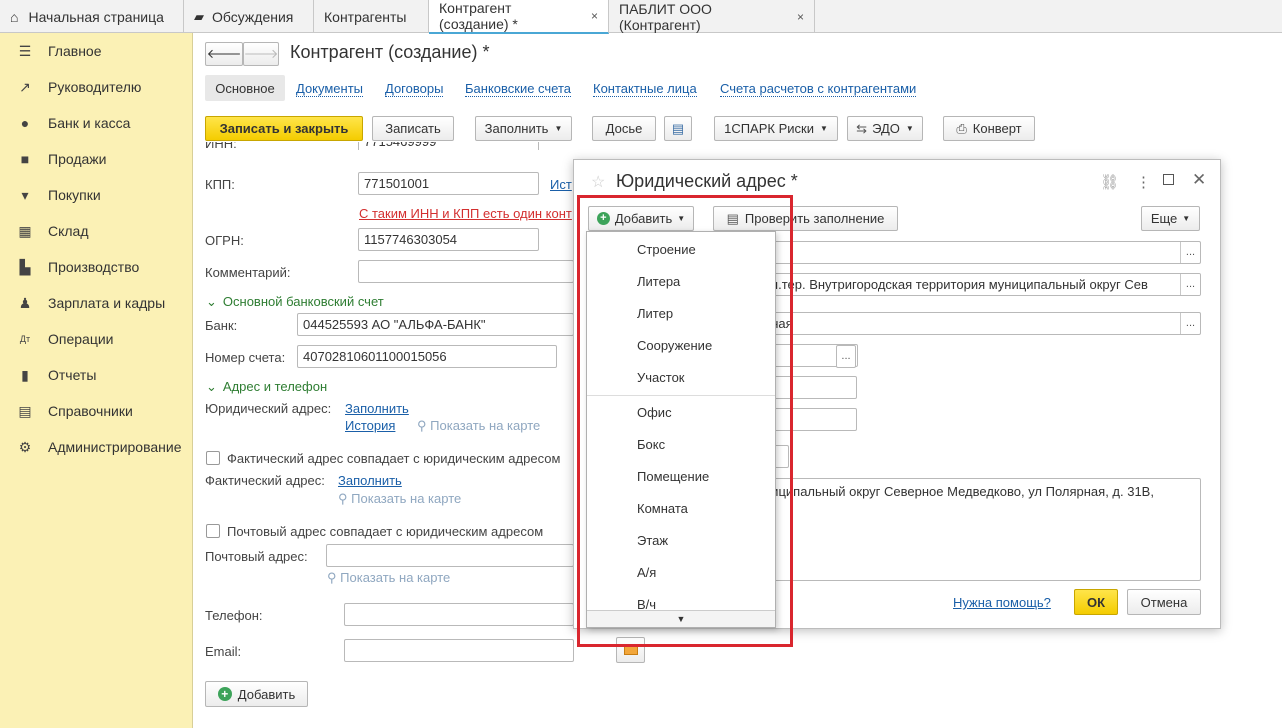 This screenshot has width=1282, height=728. I want to click on maximize-icon, so click(1168, 179).